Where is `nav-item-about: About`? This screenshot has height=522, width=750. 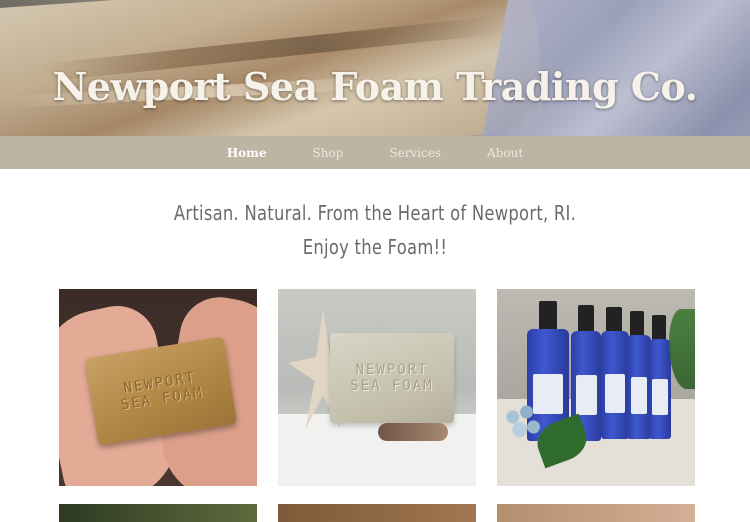
nav-item-about: About is located at coordinates (505, 153).